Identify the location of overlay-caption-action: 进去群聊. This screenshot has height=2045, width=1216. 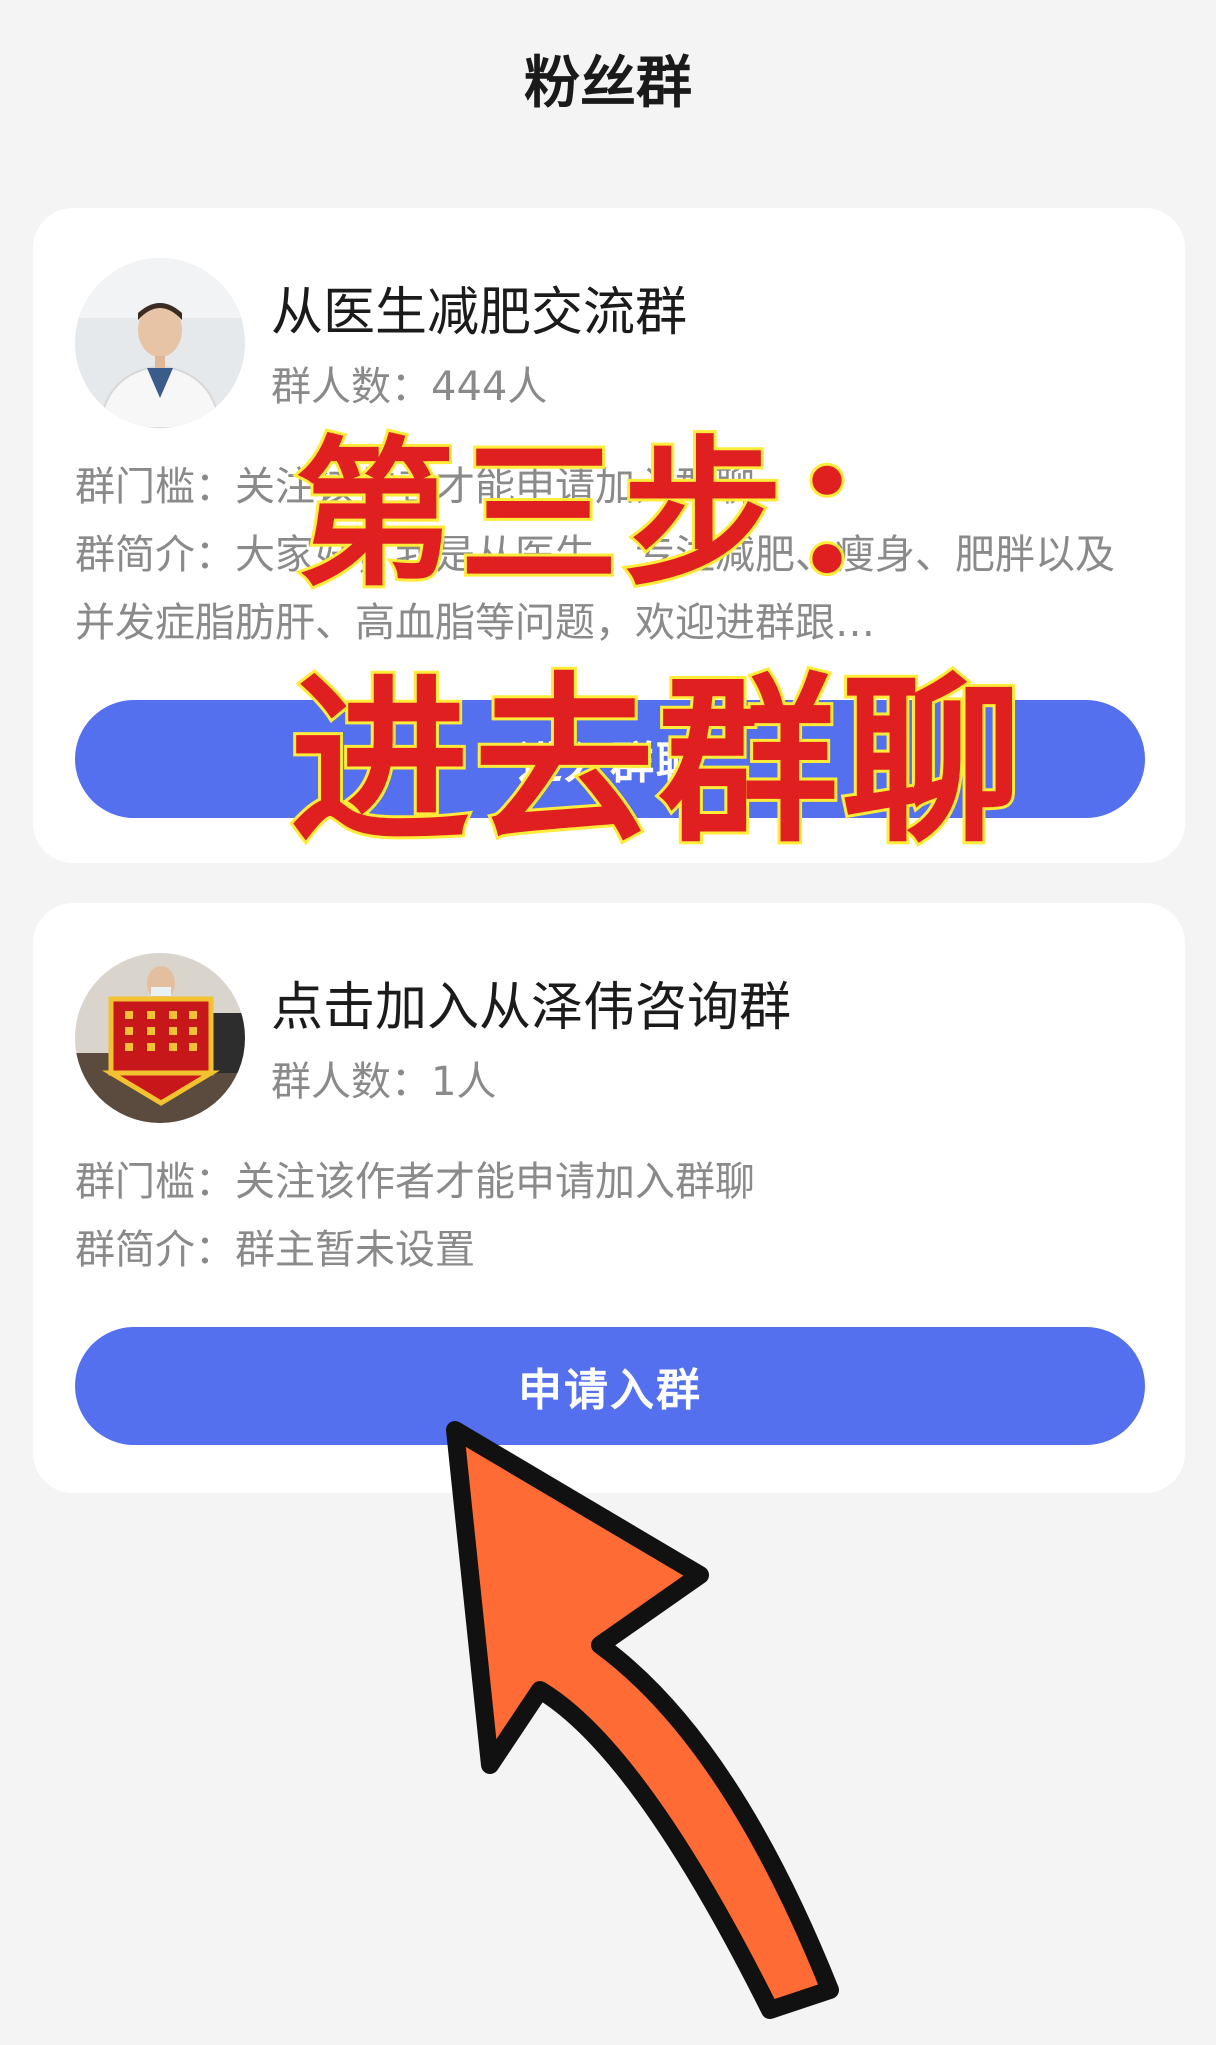
(657, 762).